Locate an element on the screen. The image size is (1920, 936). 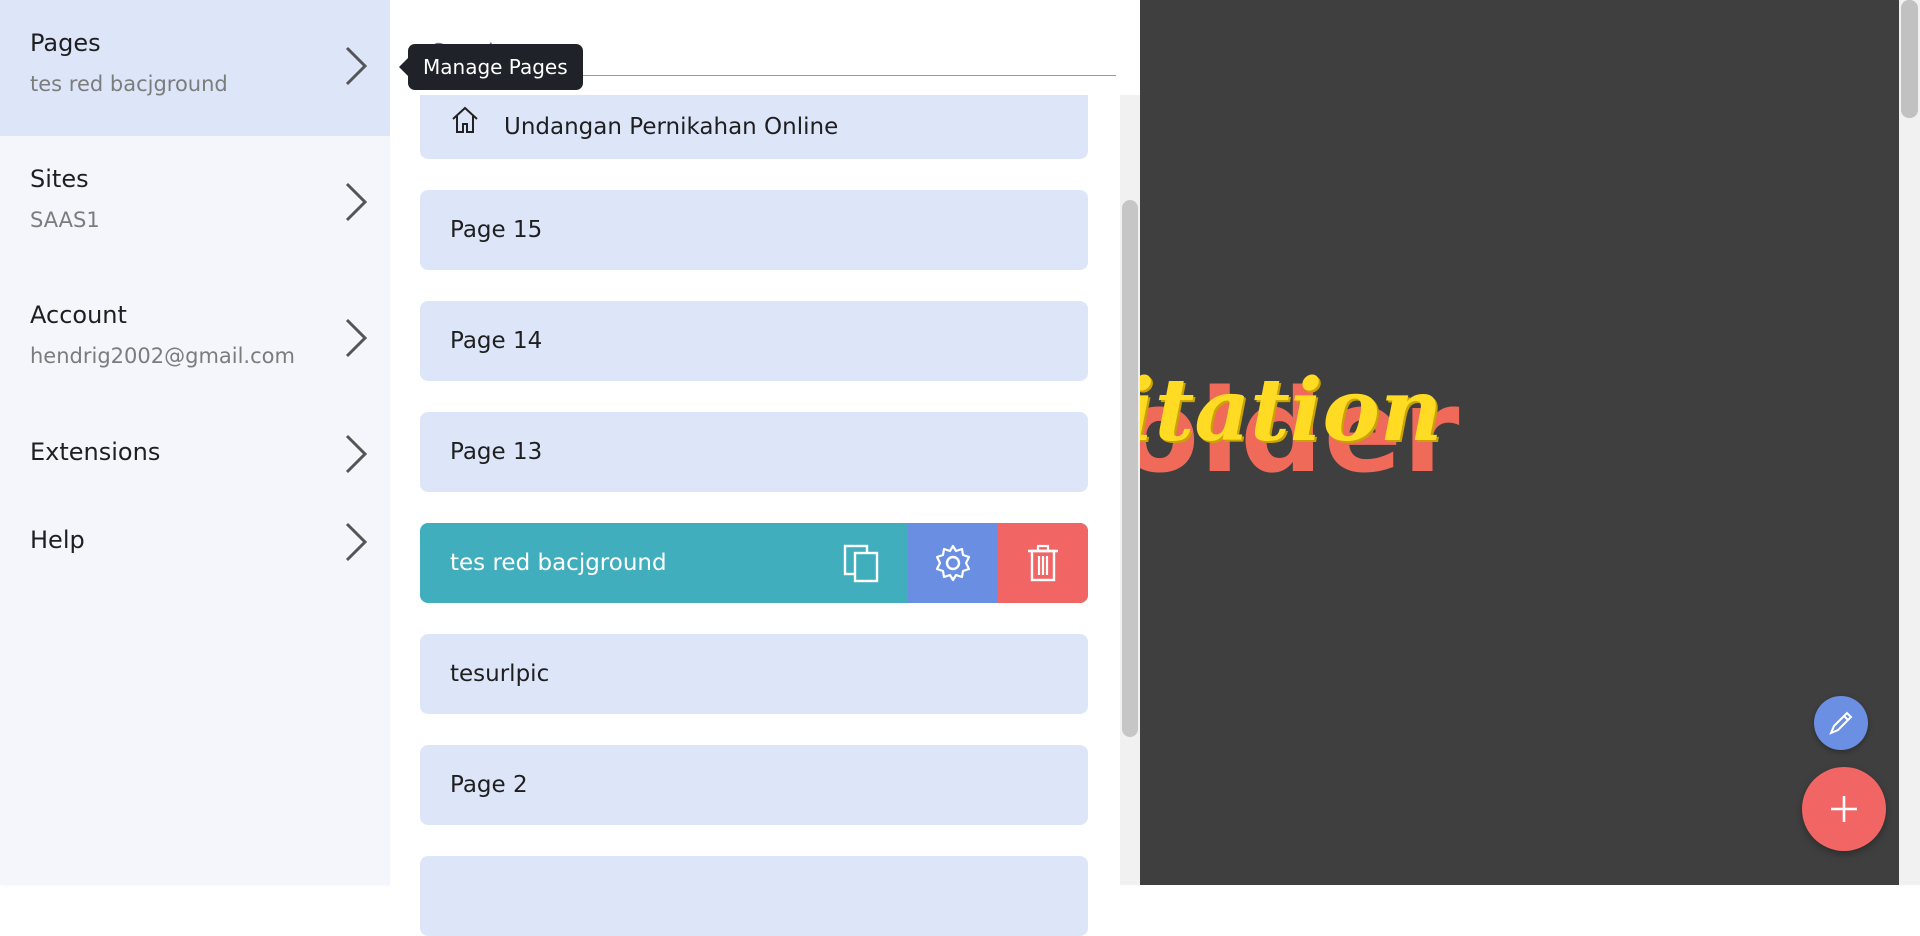
duplicate-page-button is located at coordinates (862, 563).